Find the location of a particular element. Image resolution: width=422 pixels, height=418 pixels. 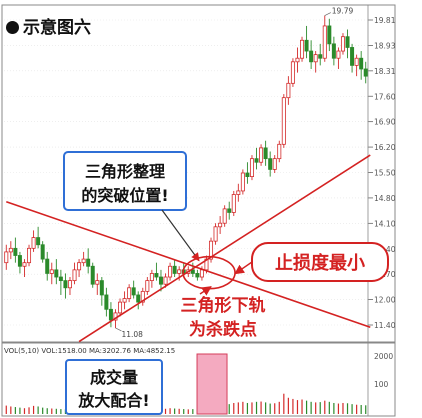

price-tick-label: 16.90 is located at coordinates (385, 122).